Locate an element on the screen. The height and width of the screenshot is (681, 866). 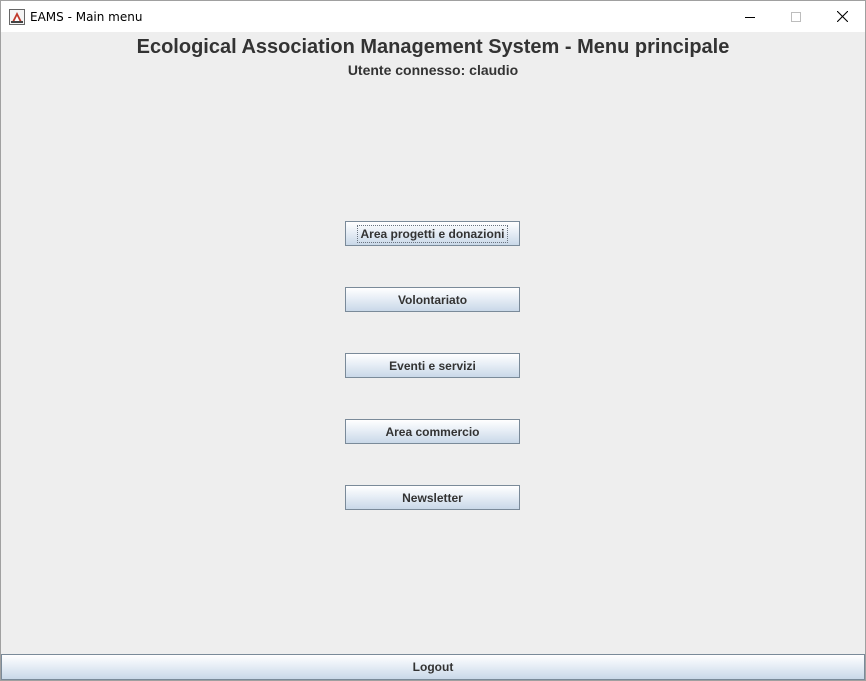
projects-donations-label: Area progetti e donazioni is located at coordinates (432, 233).